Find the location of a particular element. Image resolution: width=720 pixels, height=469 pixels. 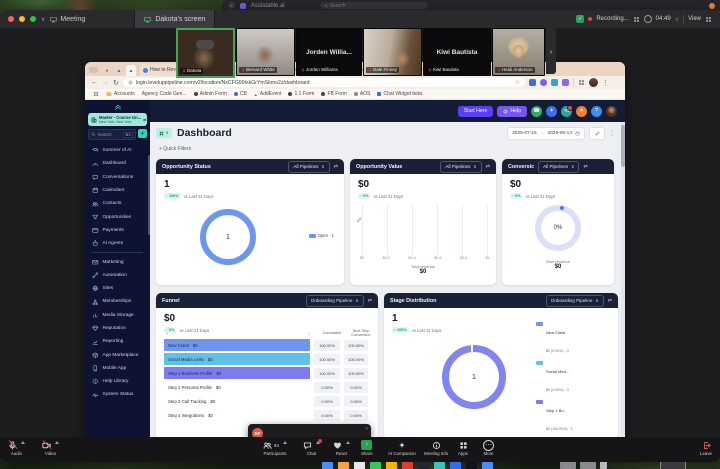

sidebar-item-system-status: System Status is located at coordinates (117, 394).